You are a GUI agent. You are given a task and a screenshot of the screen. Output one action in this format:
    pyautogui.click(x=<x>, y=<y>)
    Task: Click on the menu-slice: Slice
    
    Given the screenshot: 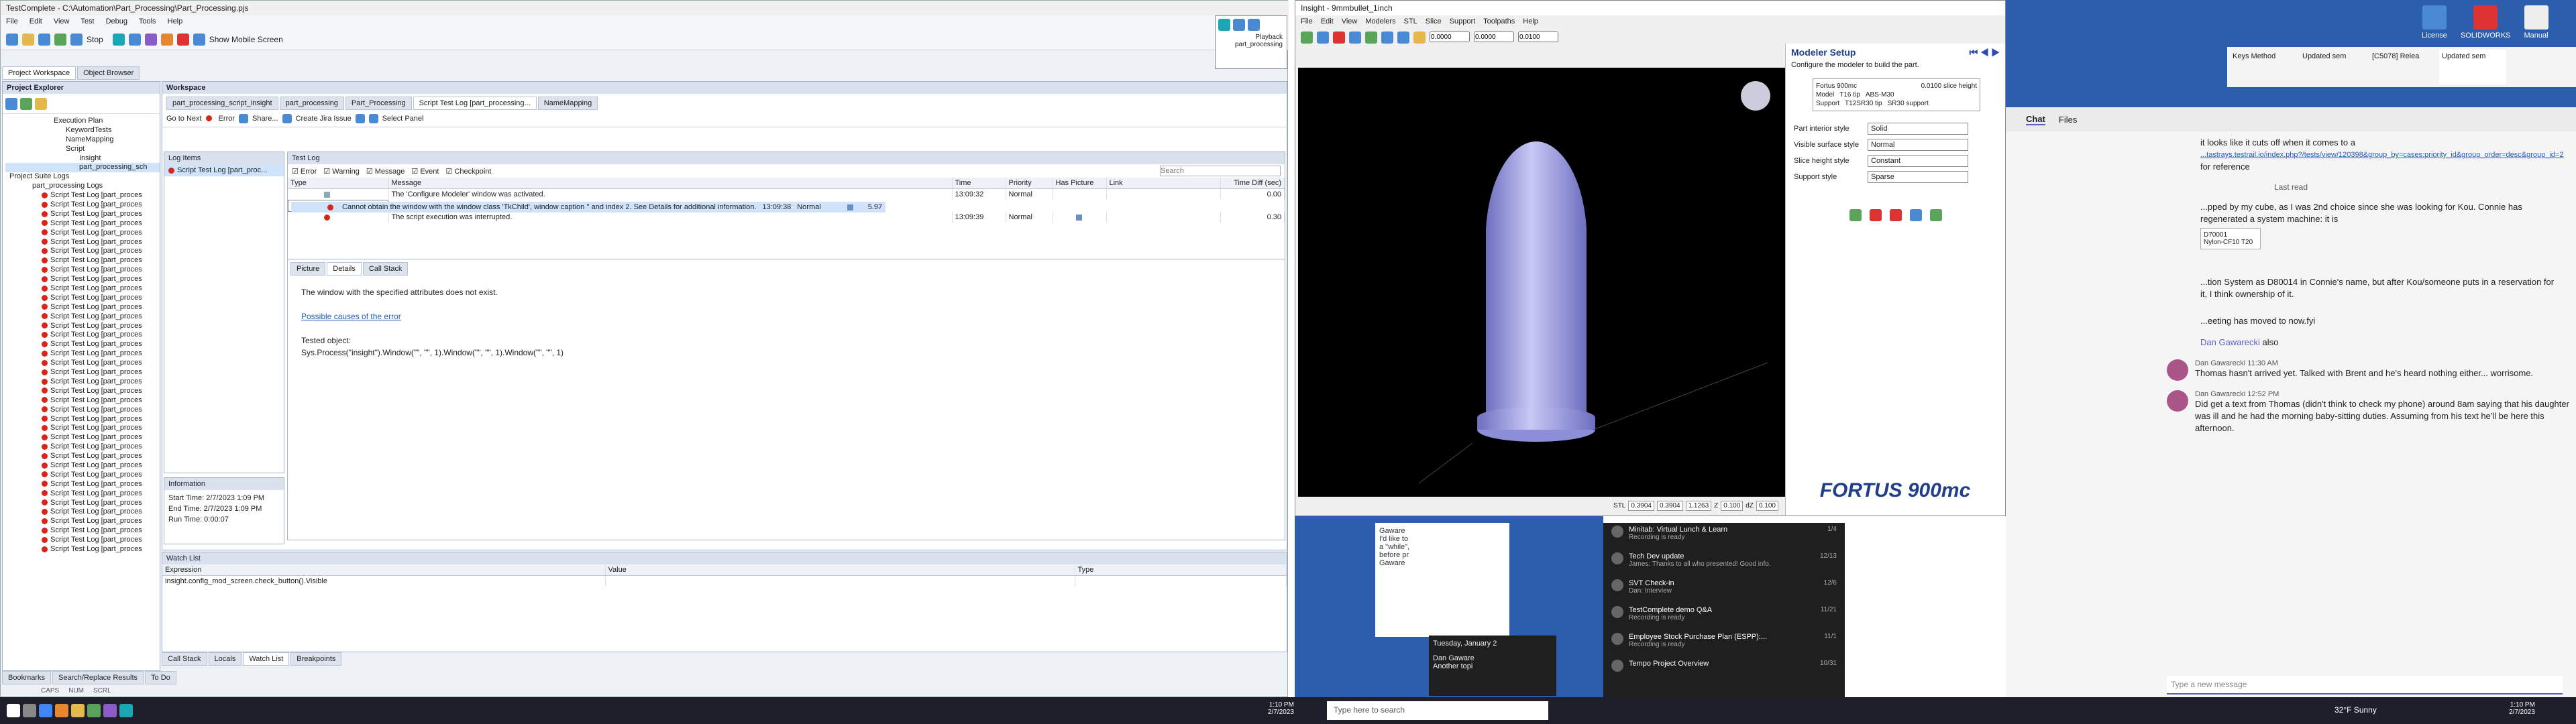 What is the action you would take?
    pyautogui.click(x=1434, y=22)
    